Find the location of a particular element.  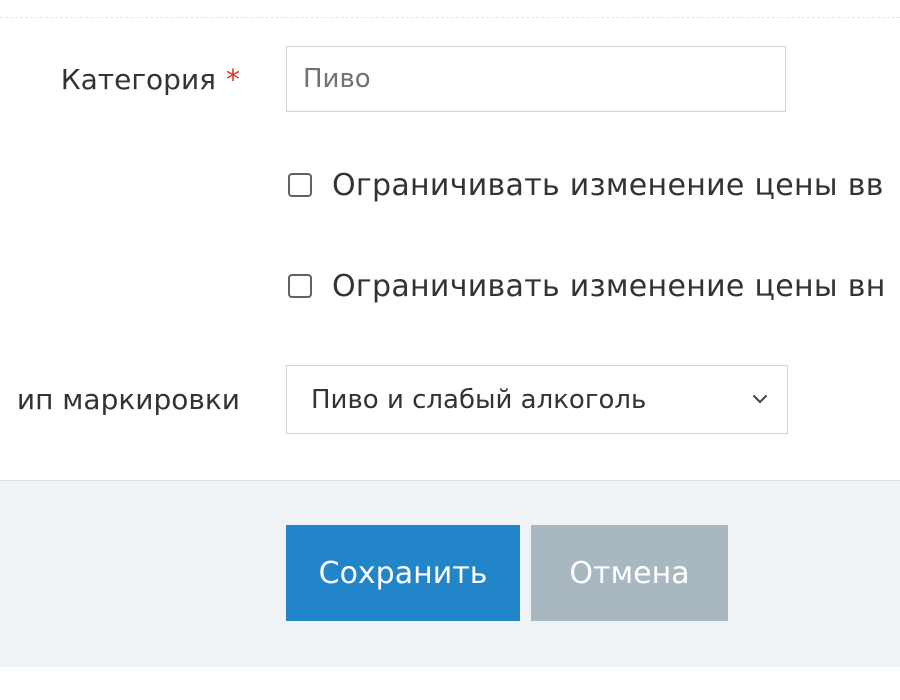

category-input is located at coordinates (536, 79).